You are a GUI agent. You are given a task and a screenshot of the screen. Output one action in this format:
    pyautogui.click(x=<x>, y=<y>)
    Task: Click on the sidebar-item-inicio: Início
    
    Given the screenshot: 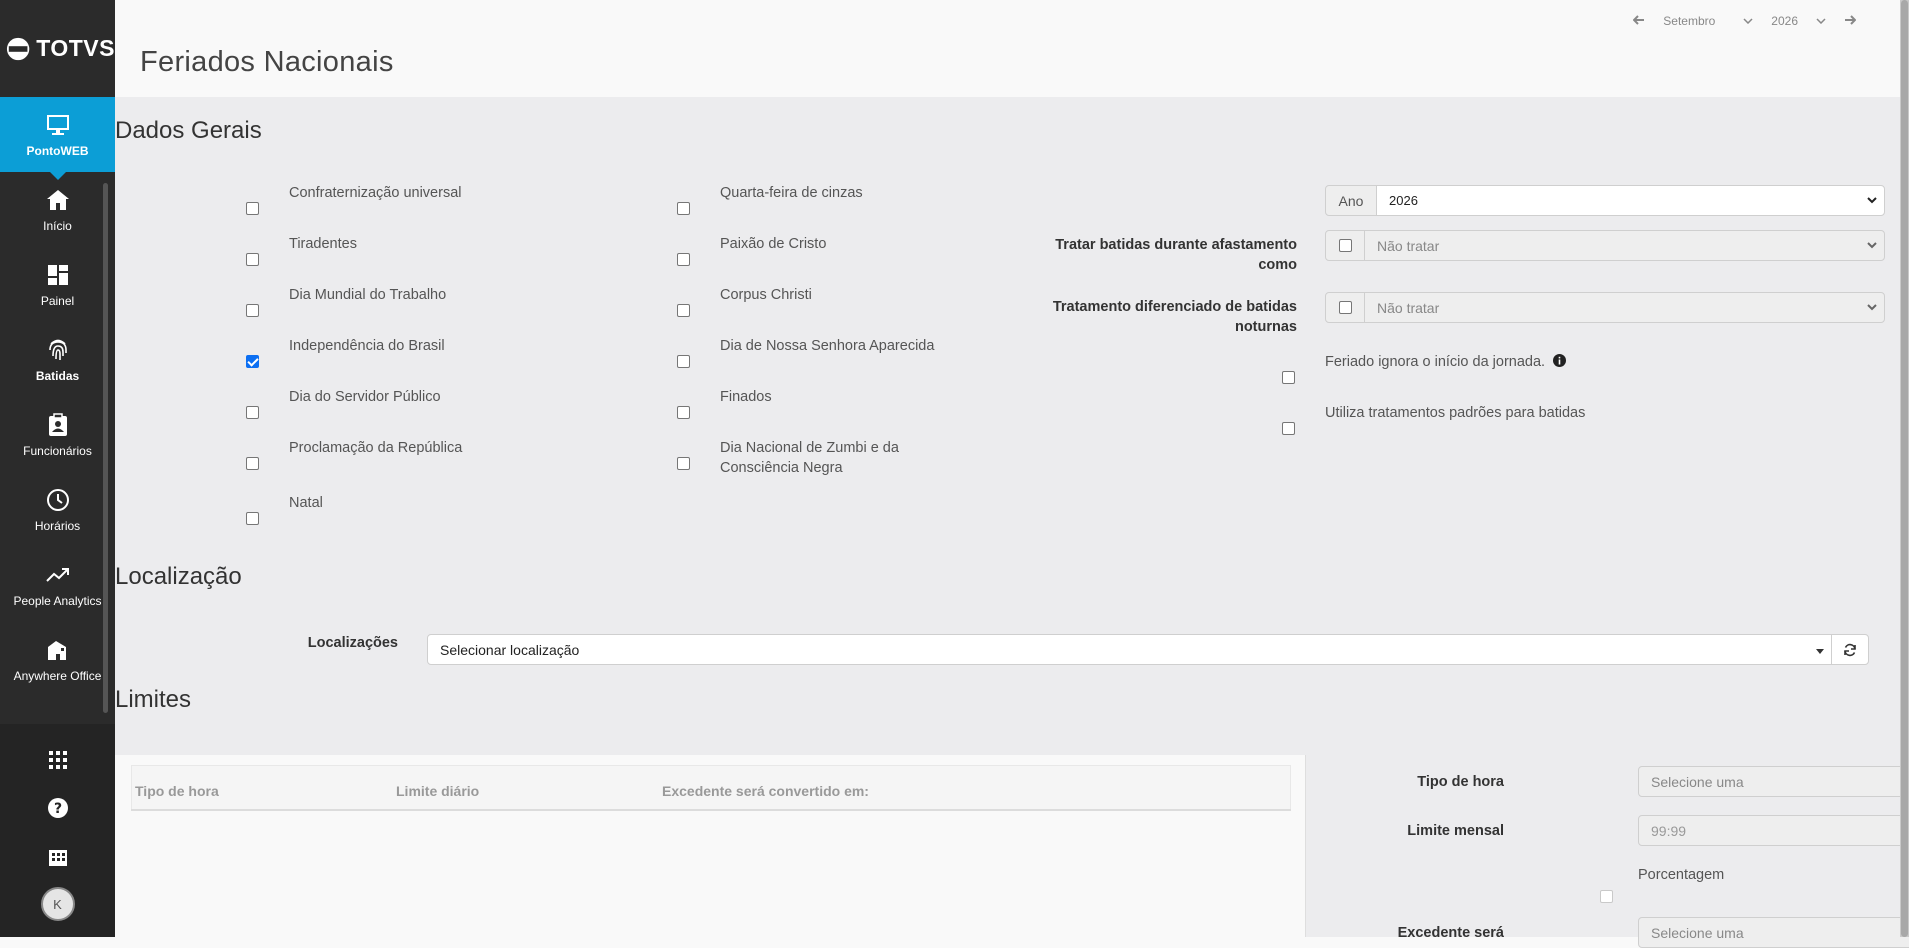 What is the action you would take?
    pyautogui.click(x=57, y=209)
    